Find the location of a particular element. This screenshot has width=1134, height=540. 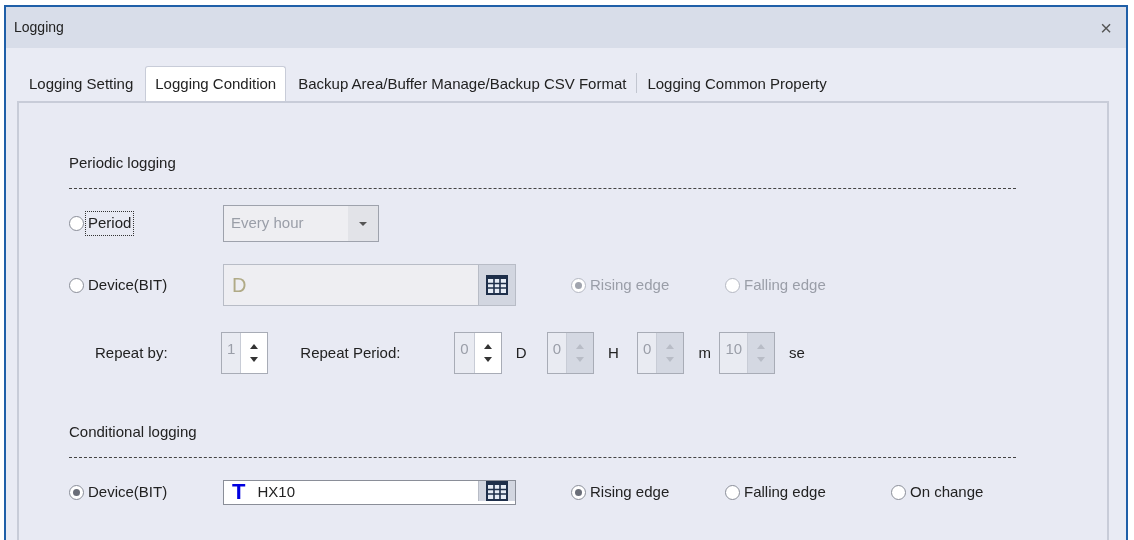

field-value: HX10 is located at coordinates (276, 492).